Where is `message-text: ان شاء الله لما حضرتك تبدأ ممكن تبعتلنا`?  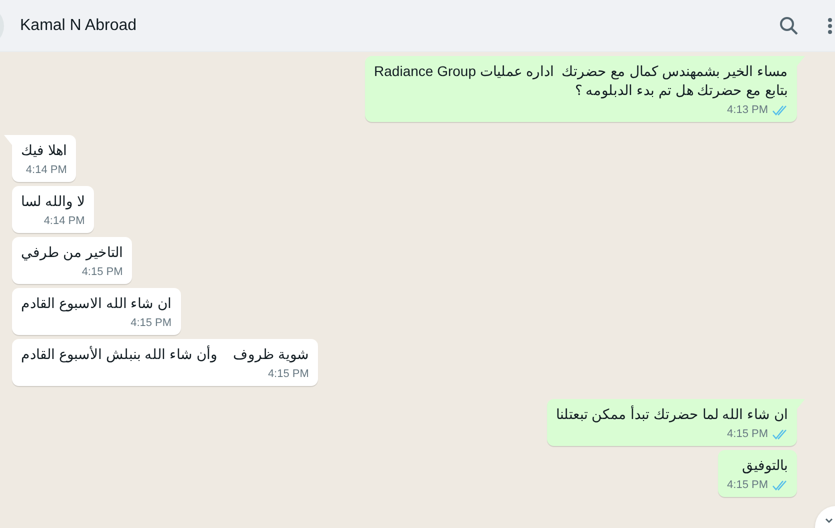 message-text: ان شاء الله لما حضرتك تبدأ ممكن تبعتلنا is located at coordinates (672, 414).